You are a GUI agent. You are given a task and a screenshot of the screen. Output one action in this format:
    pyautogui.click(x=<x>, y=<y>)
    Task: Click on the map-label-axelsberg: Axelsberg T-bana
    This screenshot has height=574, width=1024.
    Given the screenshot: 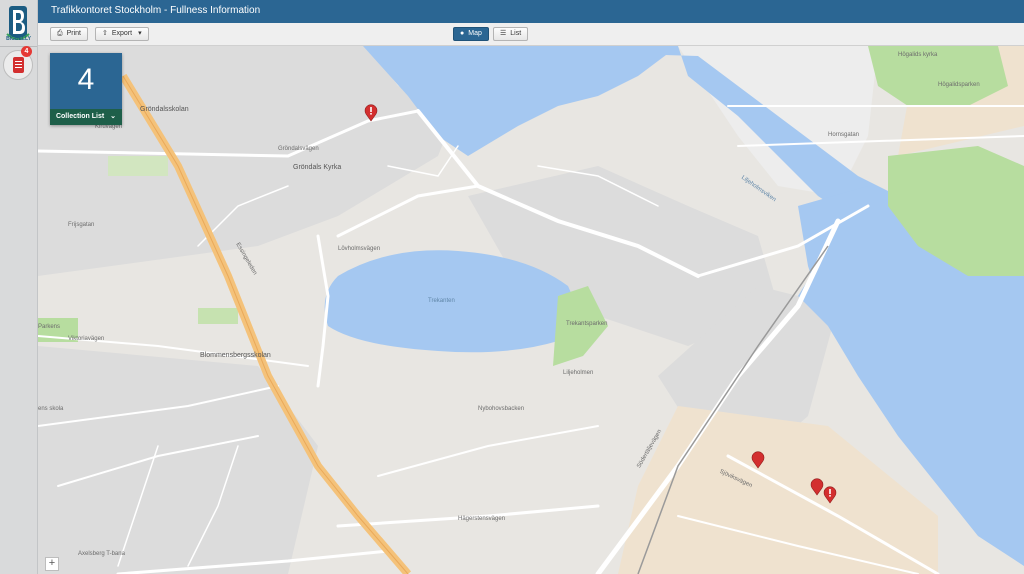 What is the action you would take?
    pyautogui.click(x=101, y=554)
    